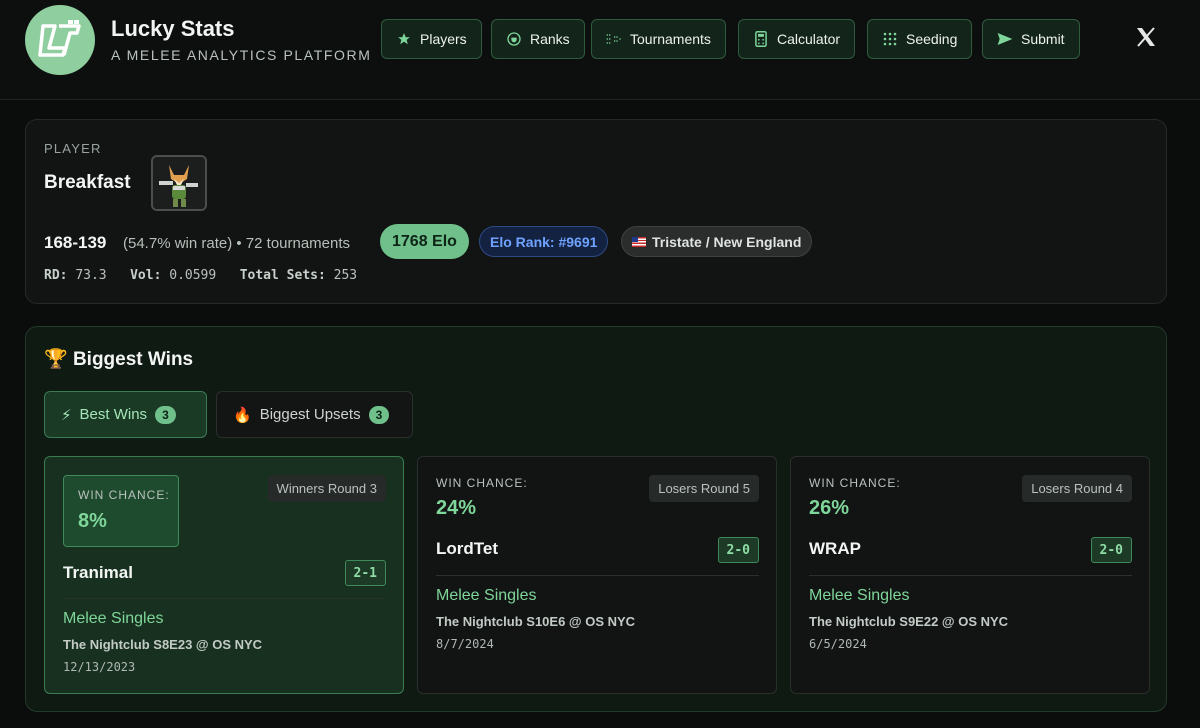 The height and width of the screenshot is (728, 1200). I want to click on fox-character-icon, so click(179, 183).